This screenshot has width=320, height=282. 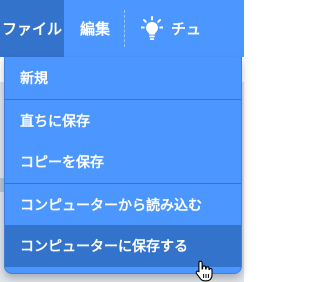 I want to click on hand-pointer-icon, so click(x=204, y=271).